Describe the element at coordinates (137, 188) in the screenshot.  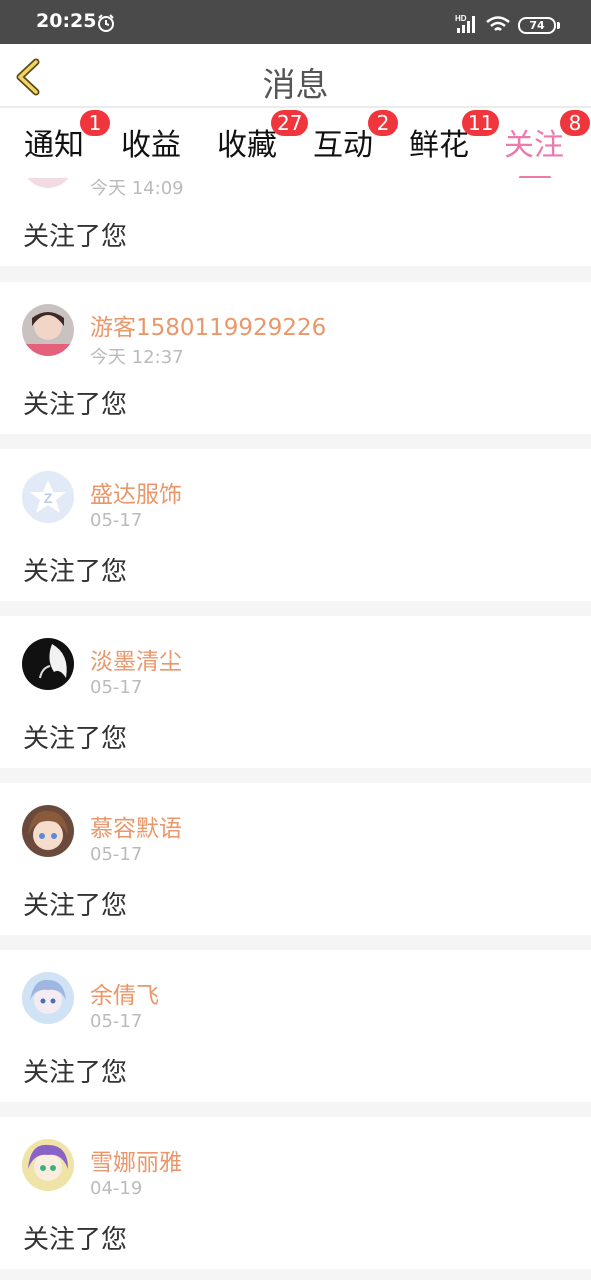
I see `message-time: 今天 14:09` at that location.